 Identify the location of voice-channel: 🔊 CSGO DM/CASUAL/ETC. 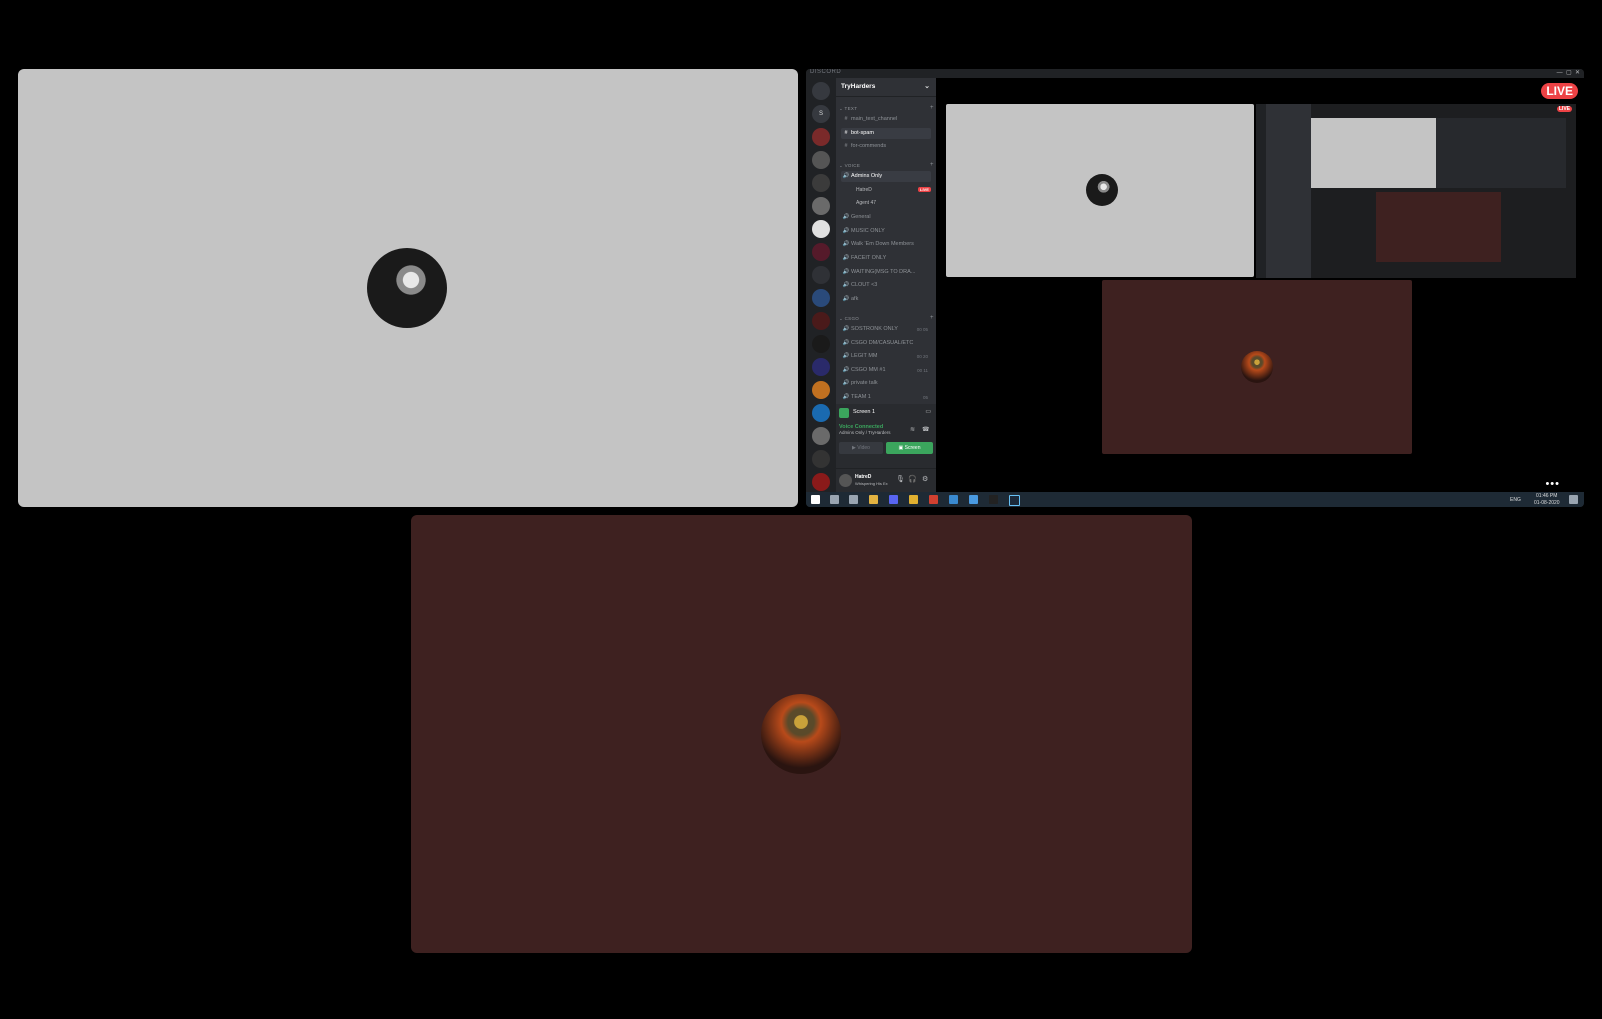
(886, 343).